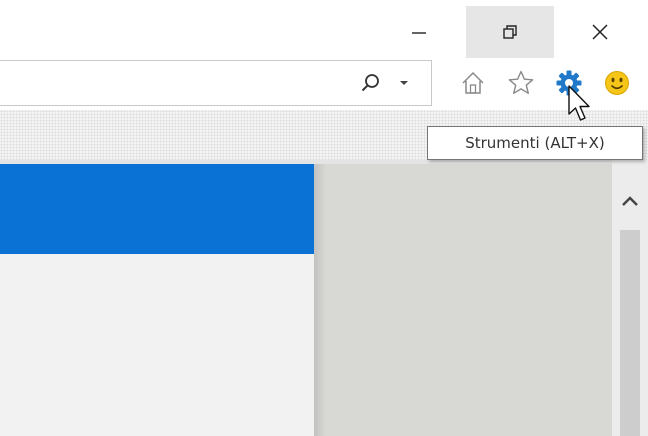  I want to click on feedback-smiley-icon, so click(617, 83).